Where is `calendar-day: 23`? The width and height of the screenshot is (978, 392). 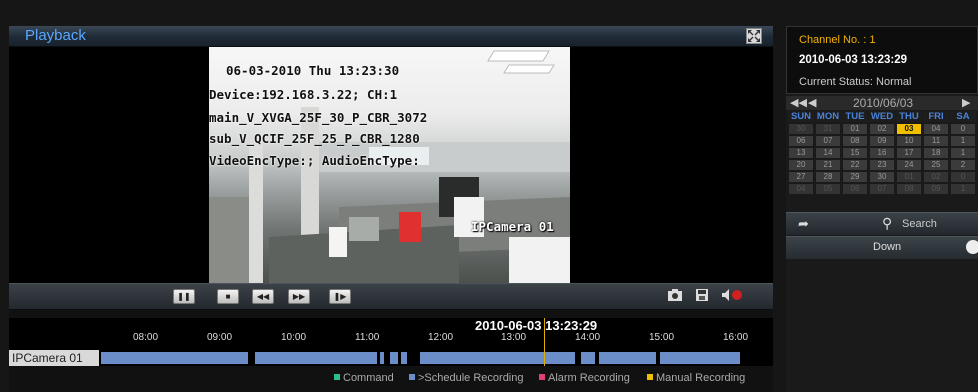 calendar-day: 23 is located at coordinates (882, 165).